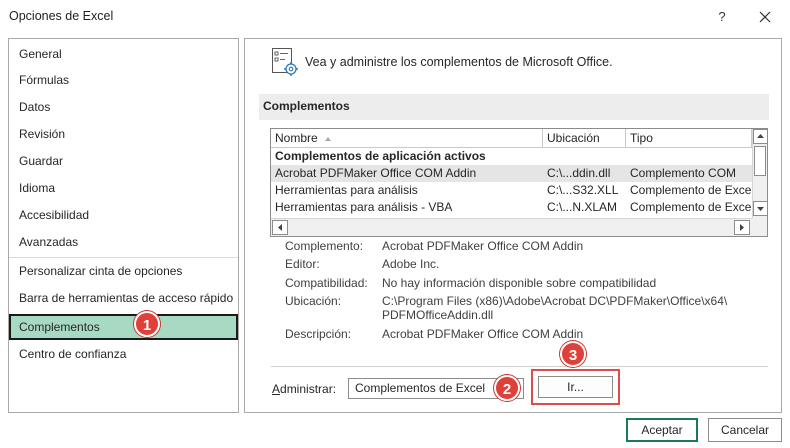  I want to click on window-title: Opciones de Excel, so click(61, 16).